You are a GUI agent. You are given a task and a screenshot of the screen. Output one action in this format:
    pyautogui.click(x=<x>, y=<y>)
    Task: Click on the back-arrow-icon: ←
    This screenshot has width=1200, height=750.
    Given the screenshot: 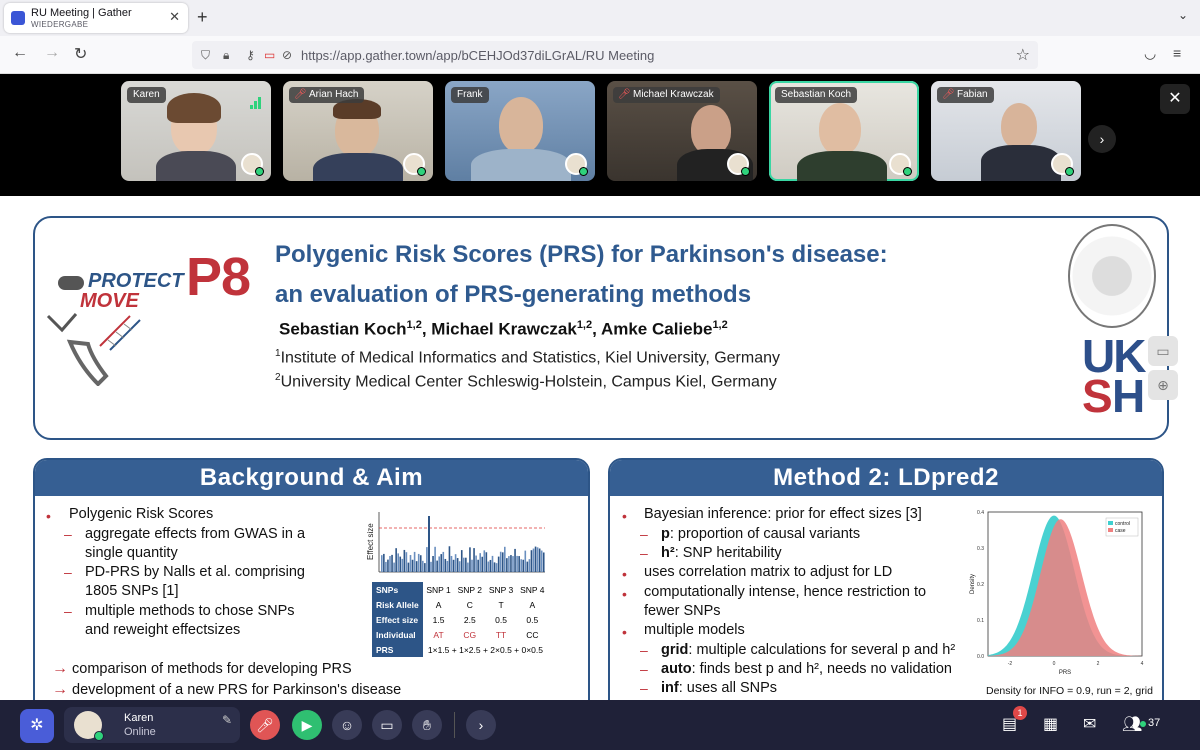 What is the action you would take?
    pyautogui.click(x=20, y=53)
    